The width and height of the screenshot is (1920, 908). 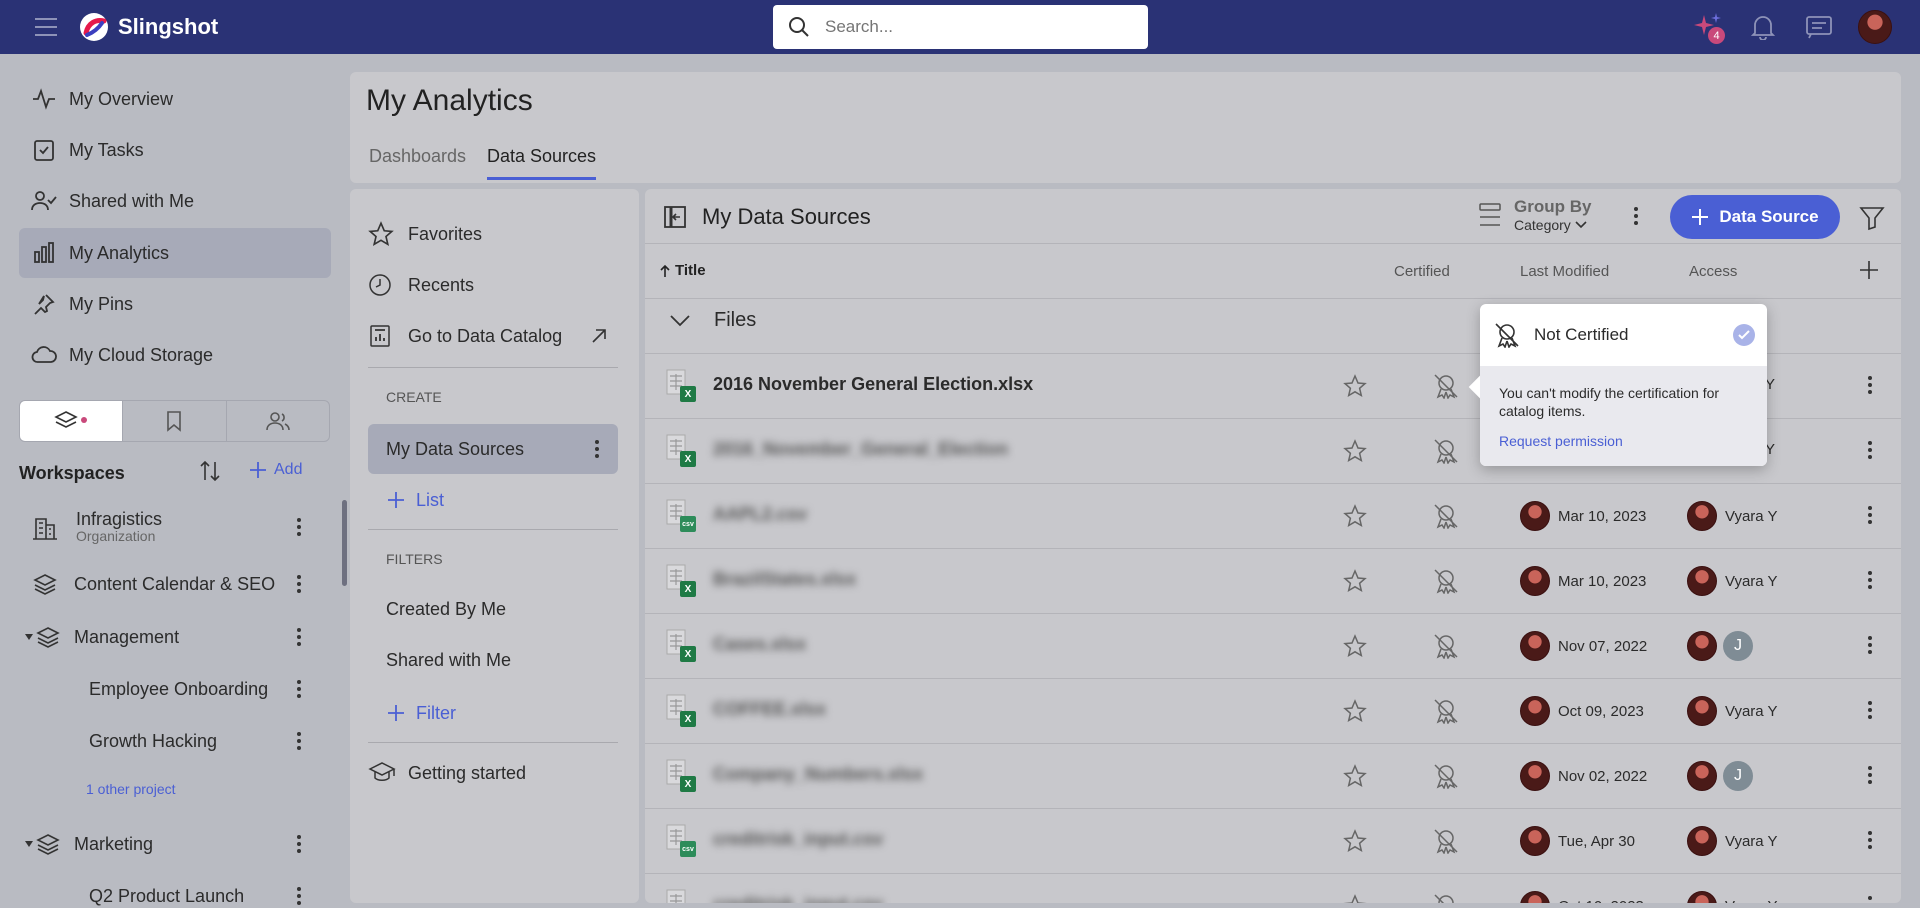 I want to click on shared-with-me-filter: Shared with Me, so click(x=511, y=660).